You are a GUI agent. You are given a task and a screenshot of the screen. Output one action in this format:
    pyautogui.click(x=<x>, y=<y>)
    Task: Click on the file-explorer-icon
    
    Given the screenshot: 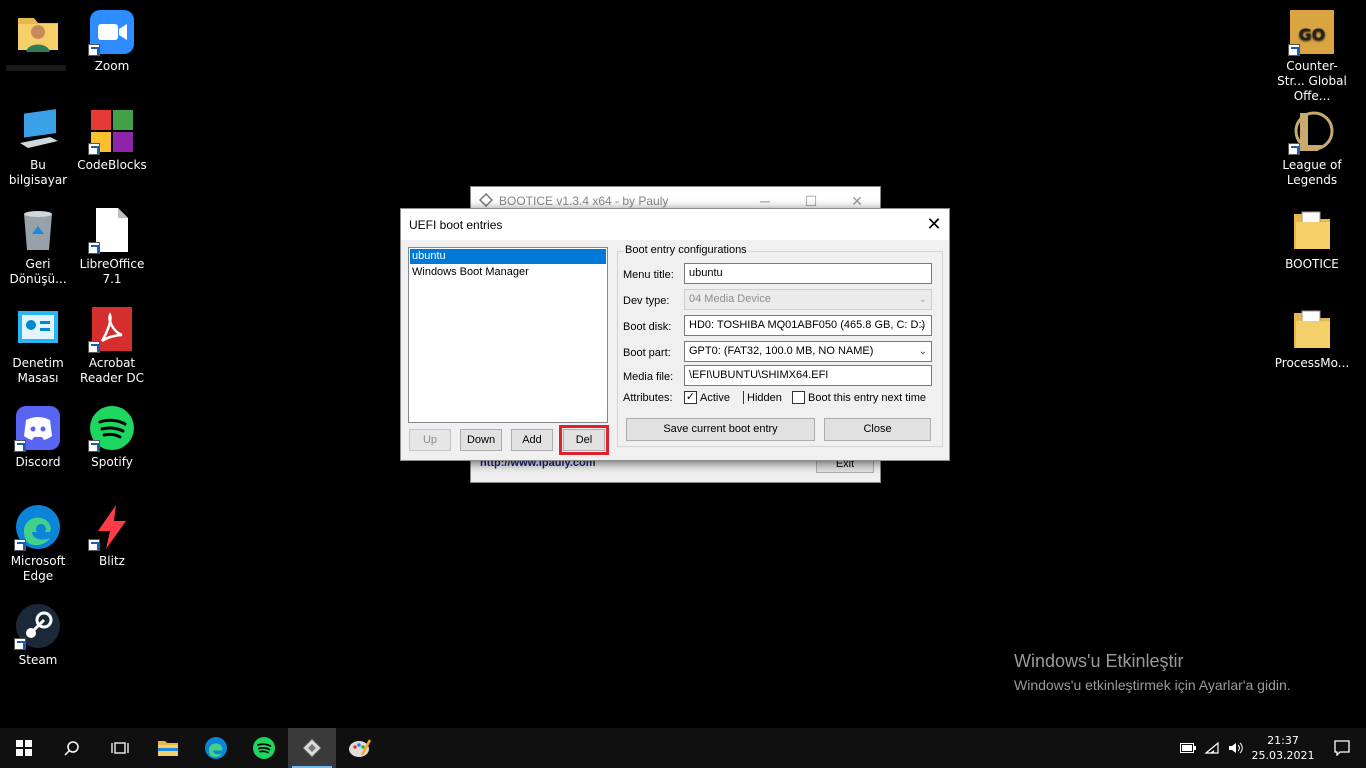 What is the action you would take?
    pyautogui.click(x=168, y=748)
    